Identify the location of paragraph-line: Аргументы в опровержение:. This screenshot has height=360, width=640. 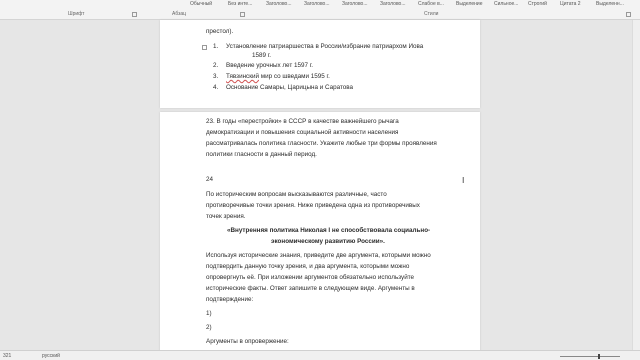
(247, 341).